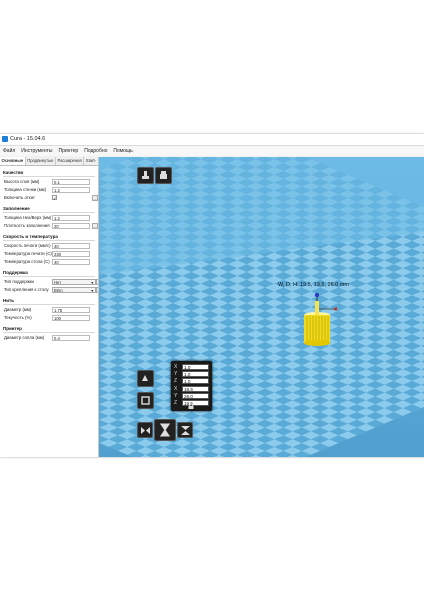 This screenshot has width=424, height=600. What do you see at coordinates (19, 197) in the screenshot?
I see `retraction-label: Включить откат` at bounding box center [19, 197].